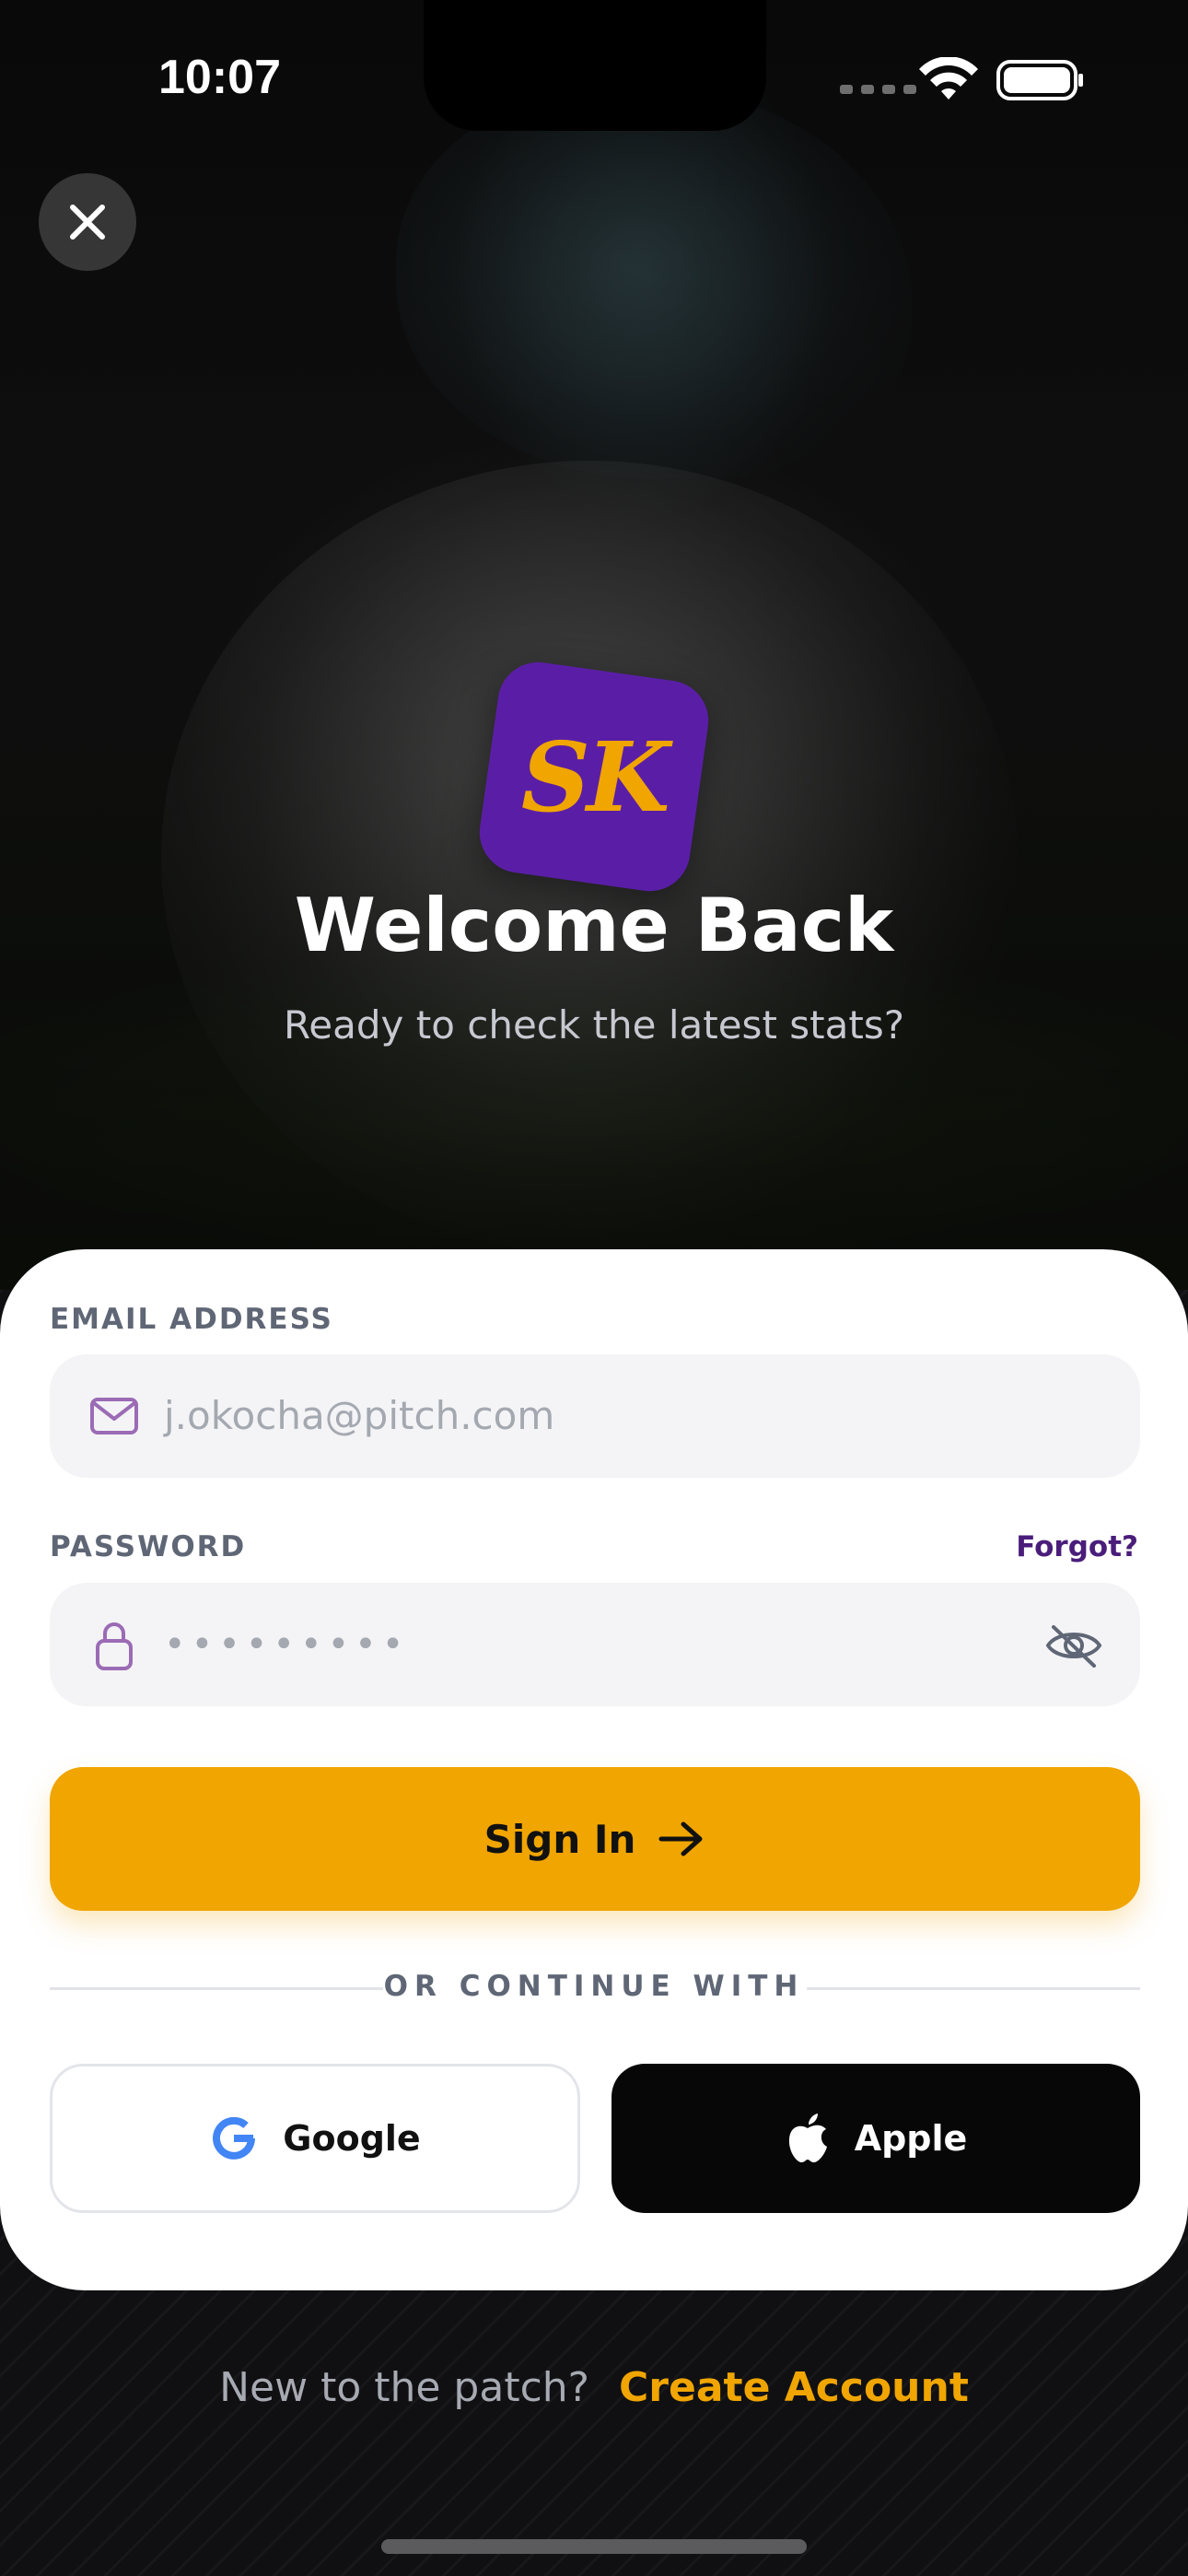 Image resolution: width=1188 pixels, height=2576 pixels. Describe the element at coordinates (219, 77) in the screenshot. I see `status-time: 10:07` at that location.